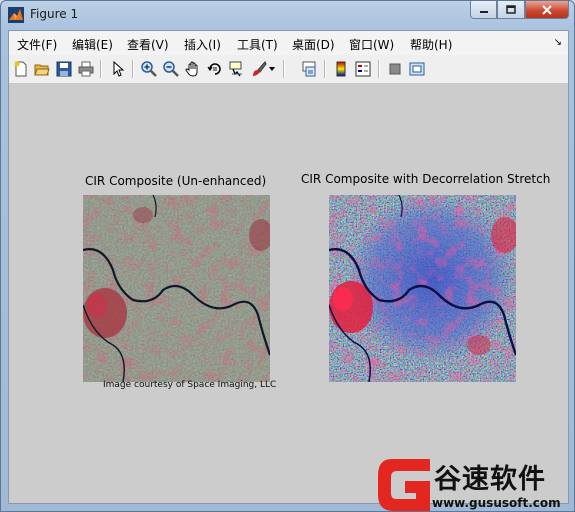 Image resolution: width=575 pixels, height=512 pixels. What do you see at coordinates (37, 44) in the screenshot?
I see `menu-file: 文件(F)` at bounding box center [37, 44].